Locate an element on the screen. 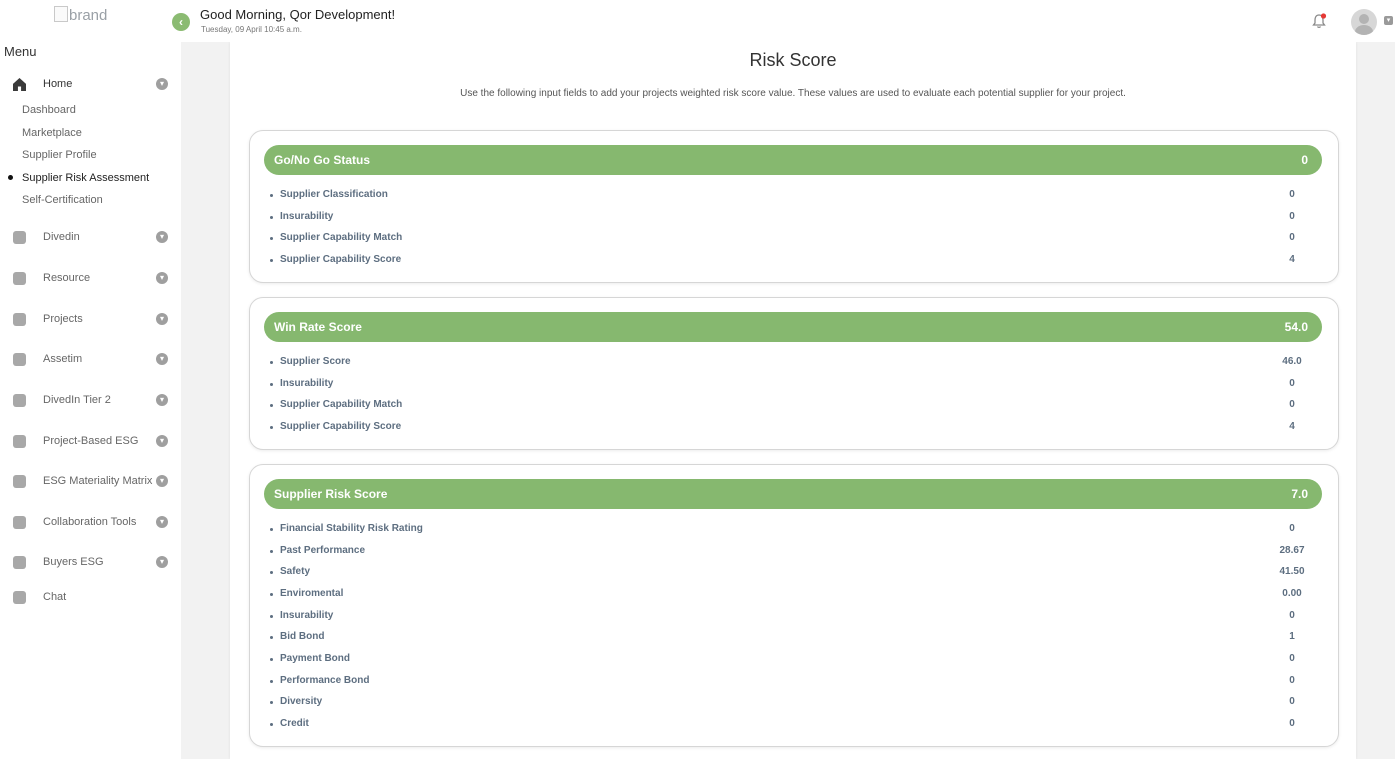 This screenshot has width=1395, height=759. sidebar-item-label: Chat is located at coordinates (55, 597).